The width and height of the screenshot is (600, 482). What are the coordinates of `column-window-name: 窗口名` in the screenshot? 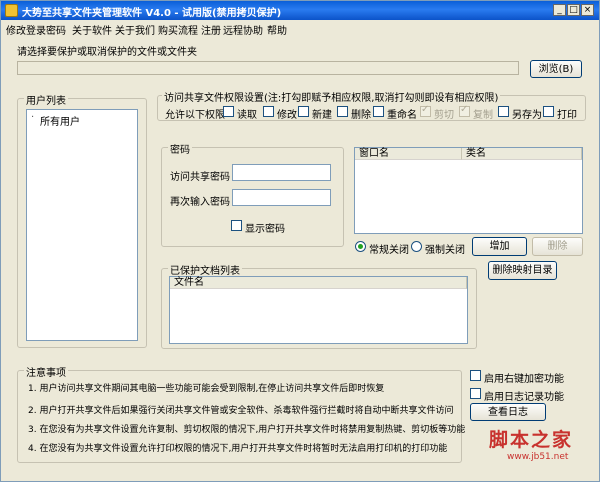 It's located at (408, 154).